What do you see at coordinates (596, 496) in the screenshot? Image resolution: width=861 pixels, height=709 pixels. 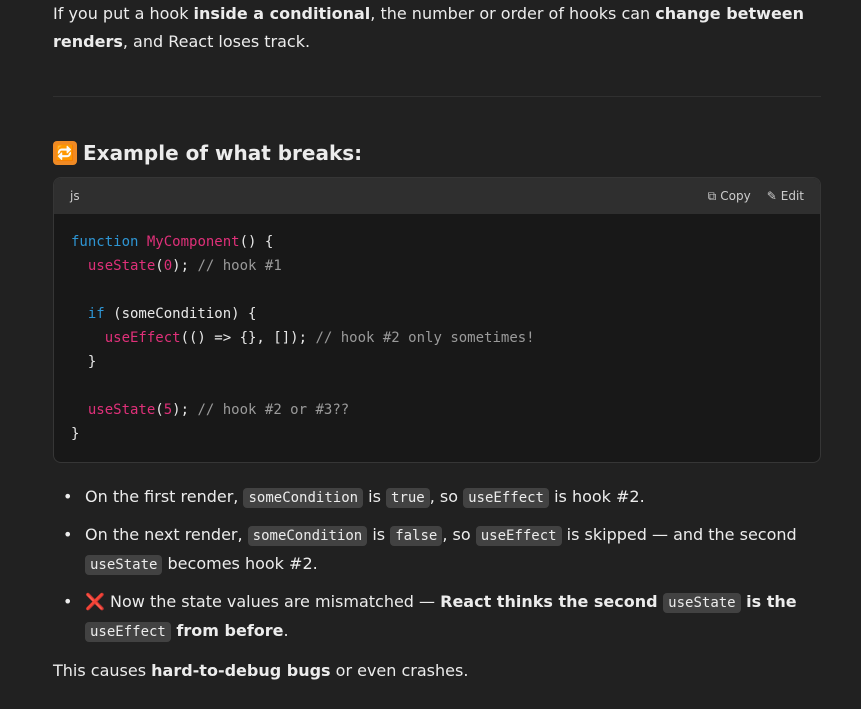 I see `list-text: is hook #2.` at bounding box center [596, 496].